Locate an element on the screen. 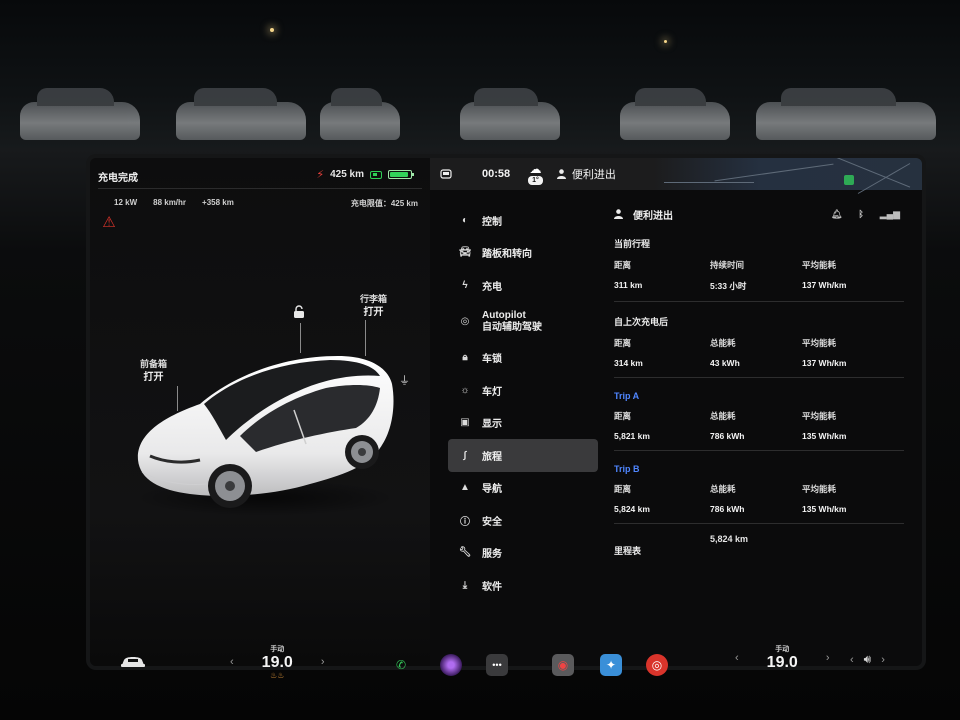  menu-item: 🔧︎ 服务 is located at coordinates (523, 553).